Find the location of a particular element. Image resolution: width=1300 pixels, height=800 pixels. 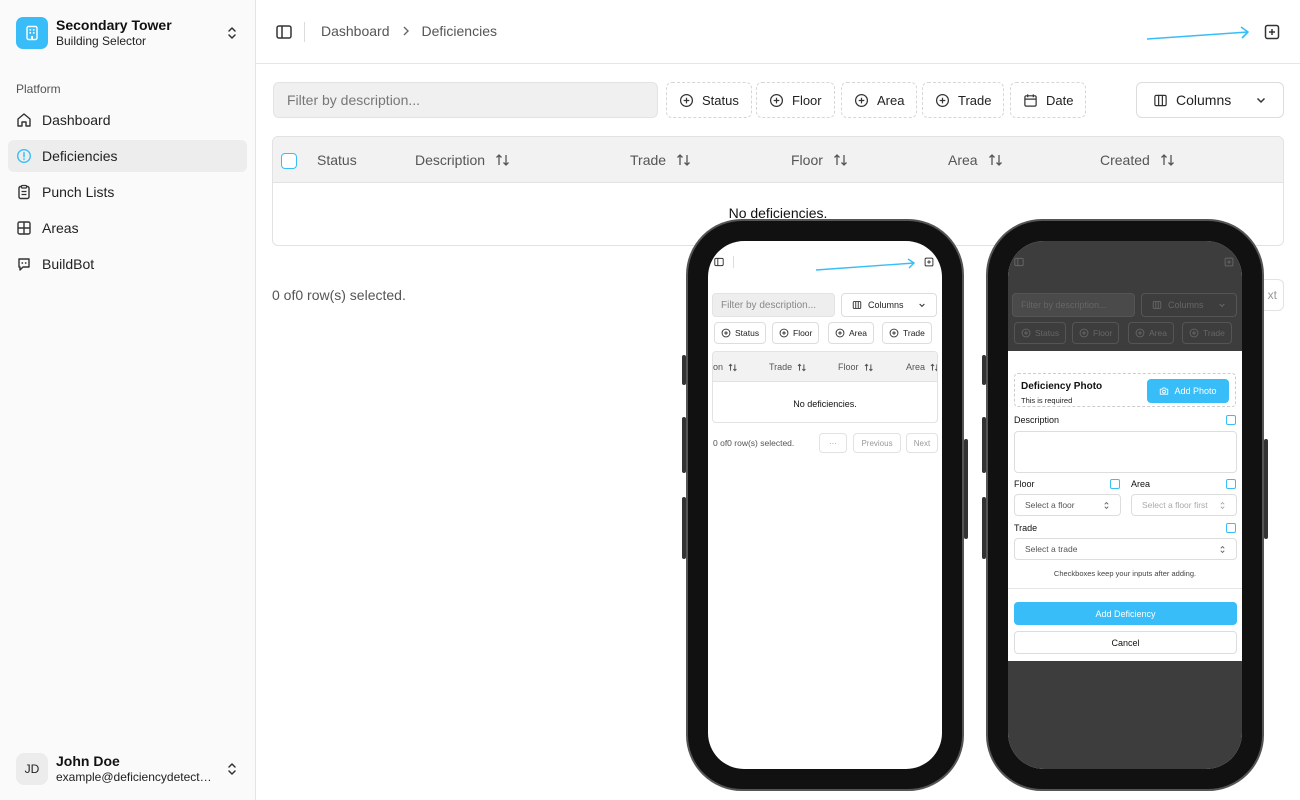

sidebar-item-dashboard: Dashboard is located at coordinates (127, 120).